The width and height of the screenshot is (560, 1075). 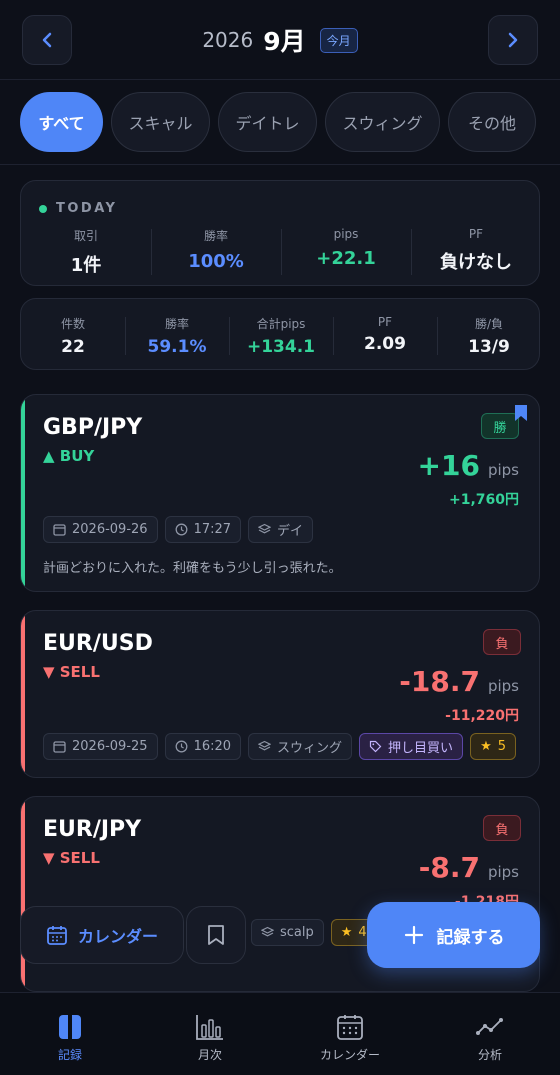 What do you see at coordinates (489, 336) in the screenshot?
I see `month-stat-win-loss: 勝/負 13/9` at bounding box center [489, 336].